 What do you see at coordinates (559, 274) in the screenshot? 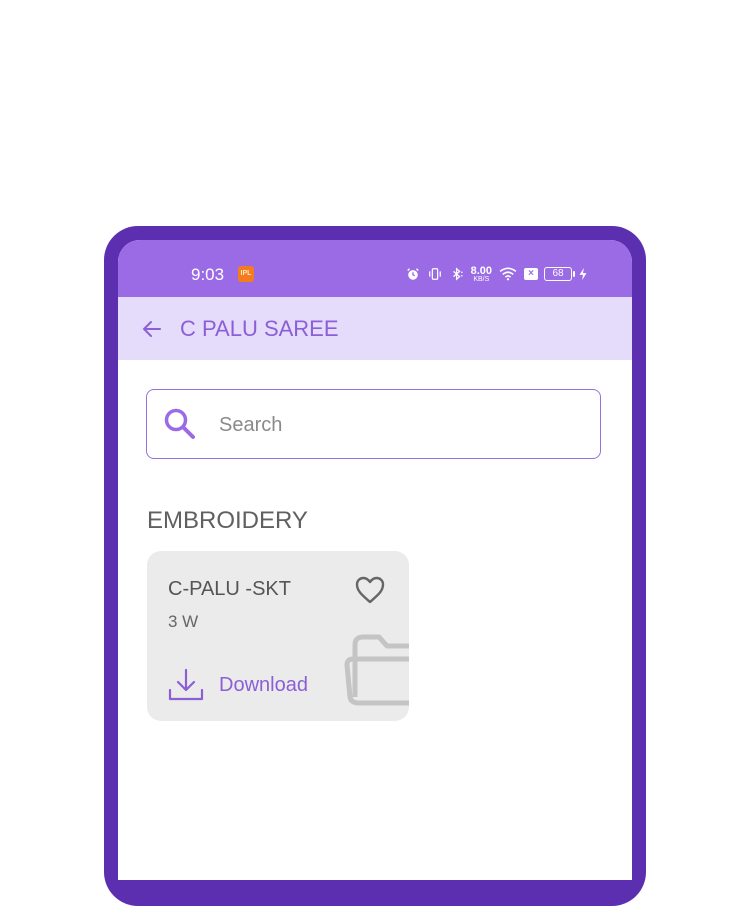
I see `battery-indicator: 68` at bounding box center [559, 274].